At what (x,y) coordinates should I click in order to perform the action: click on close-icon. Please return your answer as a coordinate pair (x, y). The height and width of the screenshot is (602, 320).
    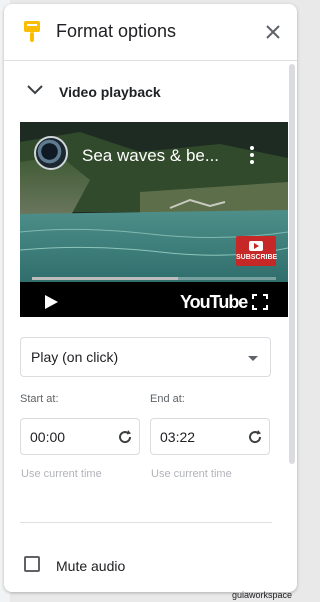
    Looking at the image, I should click on (273, 32).